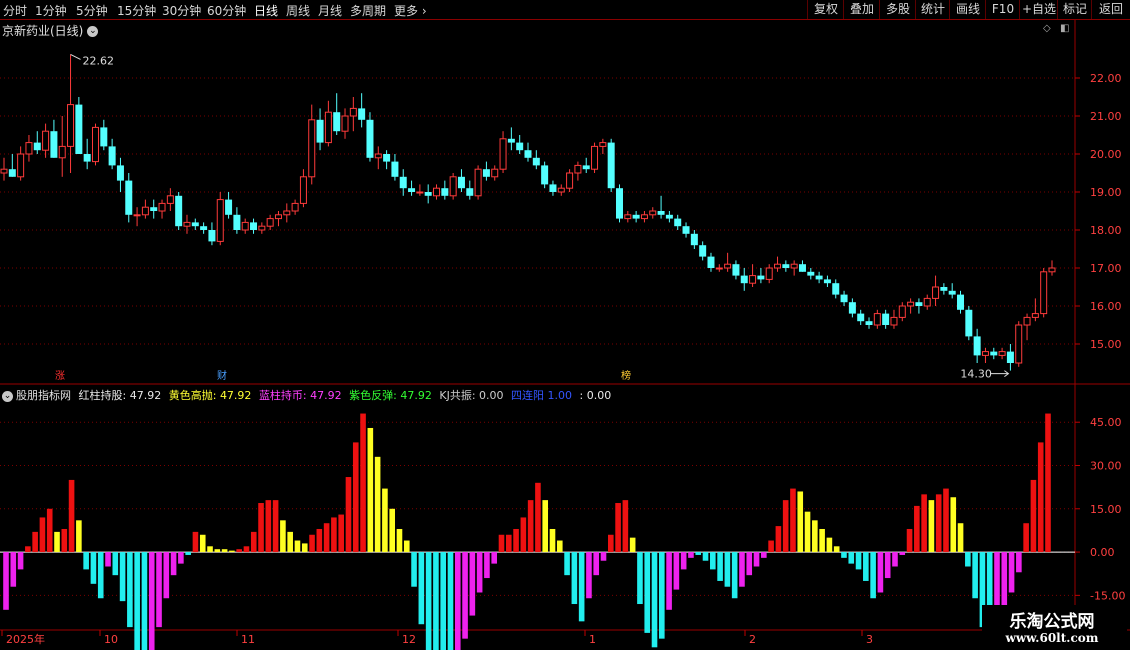  I want to click on field-label-silianyang: 四连阳, so click(528, 395).